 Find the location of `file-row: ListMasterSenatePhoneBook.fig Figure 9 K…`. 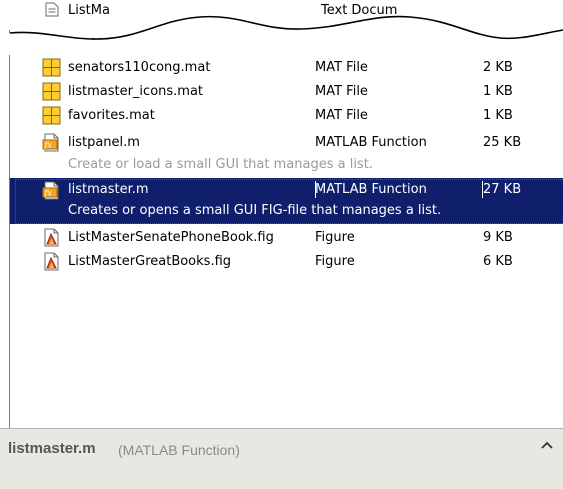

file-row: ListMasterSenatePhoneBook.fig Figure 9 K… is located at coordinates (286, 237).